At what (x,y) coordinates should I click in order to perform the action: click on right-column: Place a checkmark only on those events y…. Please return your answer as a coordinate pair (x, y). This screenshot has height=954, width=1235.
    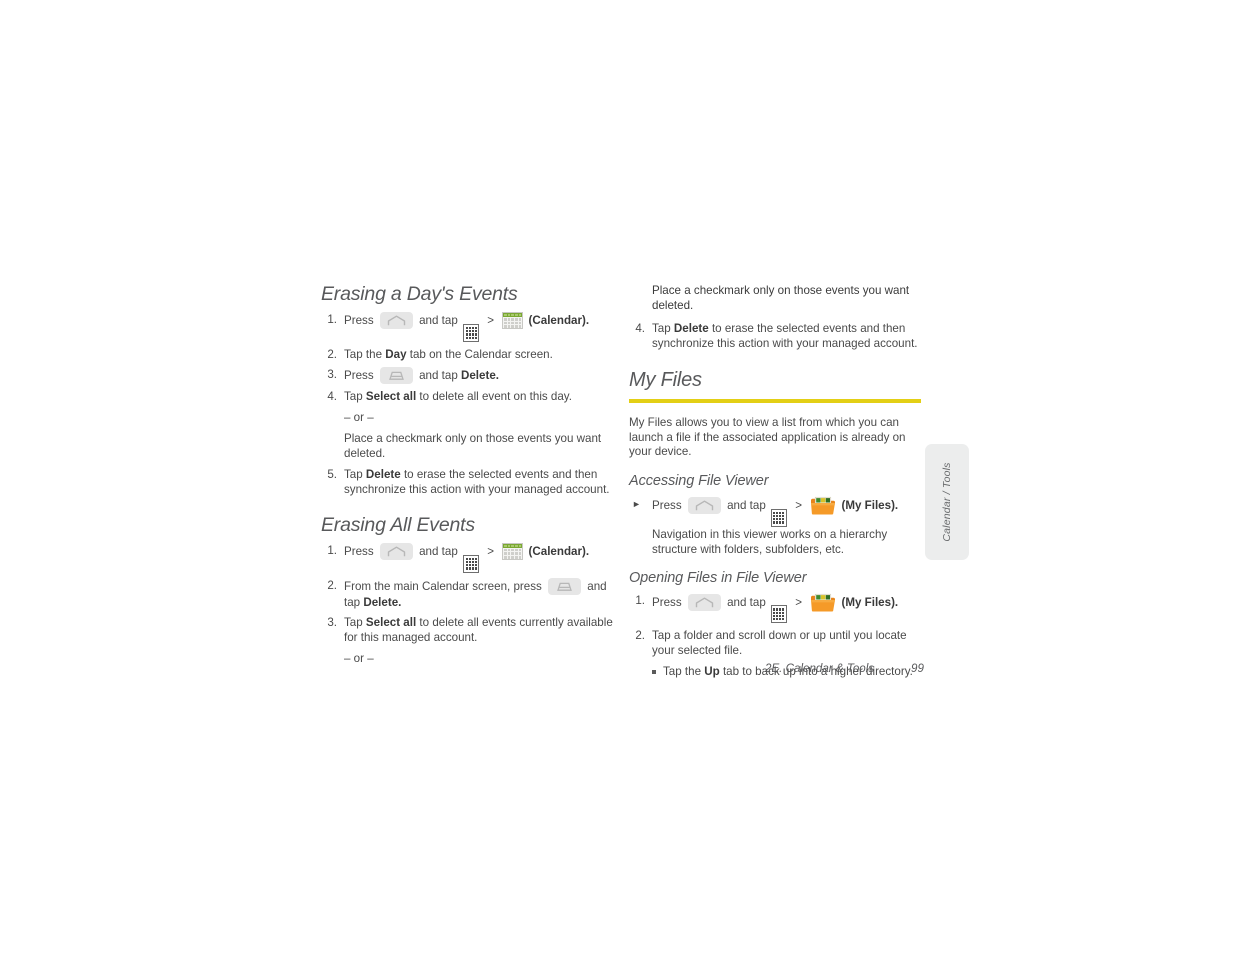
    Looking at the image, I should click on (775, 483).